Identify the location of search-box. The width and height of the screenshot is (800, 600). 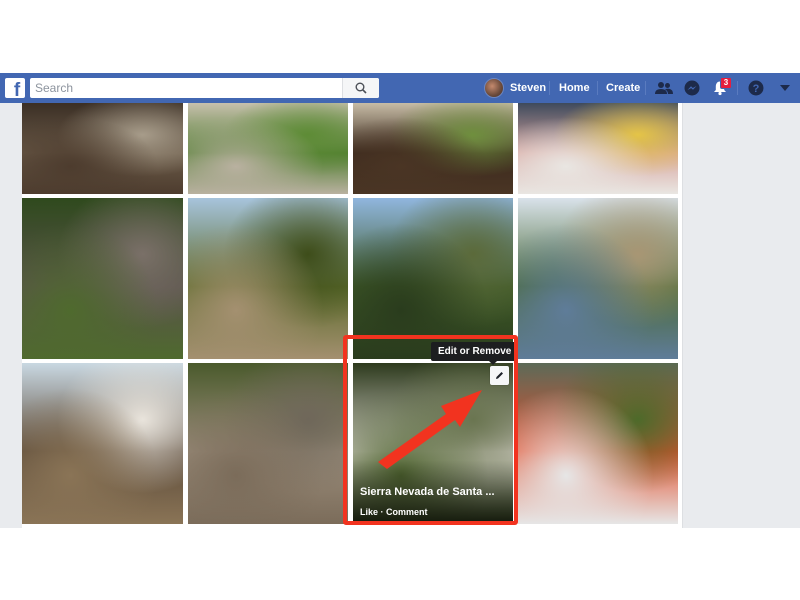
(204, 88).